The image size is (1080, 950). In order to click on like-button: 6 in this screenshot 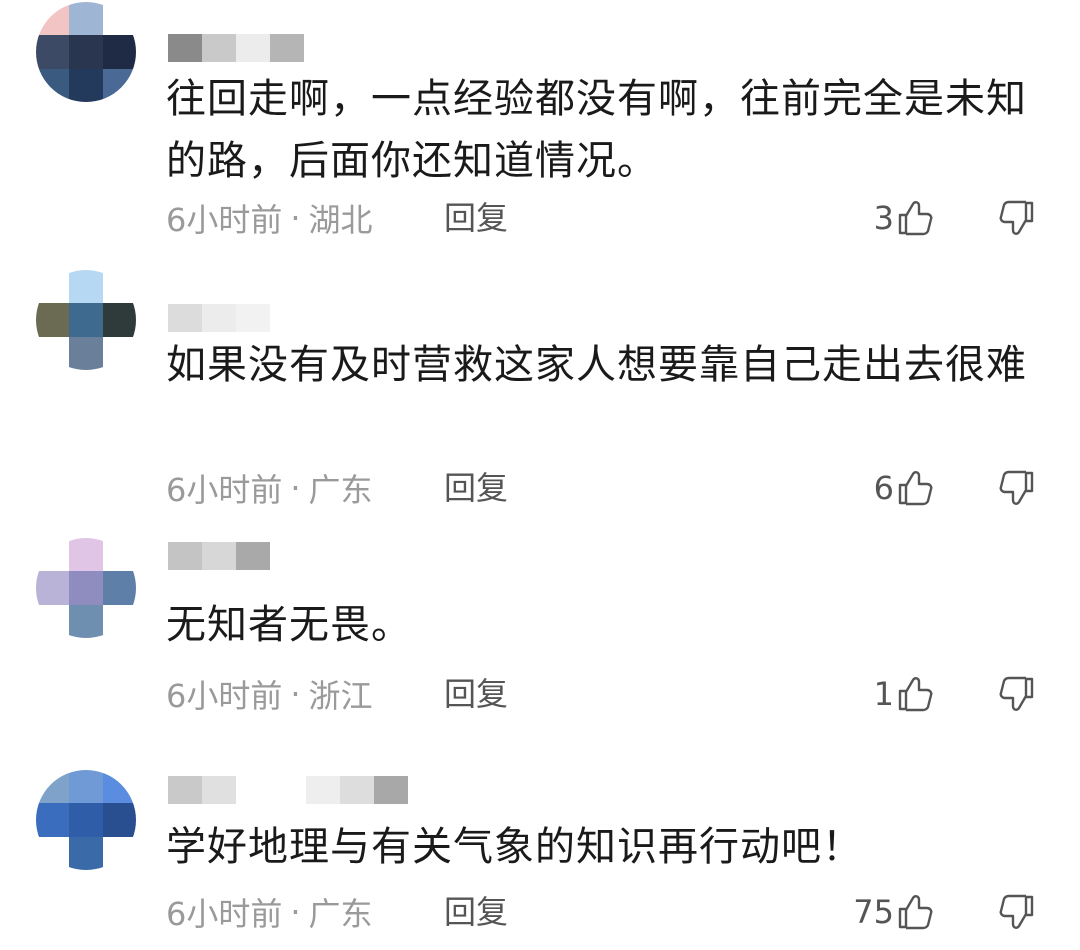, I will do `click(904, 488)`.